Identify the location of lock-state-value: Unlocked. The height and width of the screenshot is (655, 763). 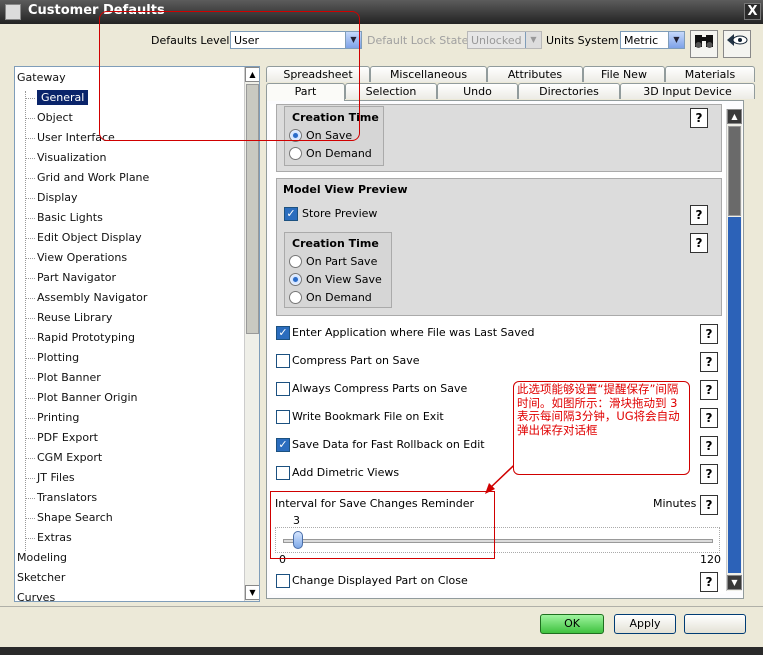
(496, 40).